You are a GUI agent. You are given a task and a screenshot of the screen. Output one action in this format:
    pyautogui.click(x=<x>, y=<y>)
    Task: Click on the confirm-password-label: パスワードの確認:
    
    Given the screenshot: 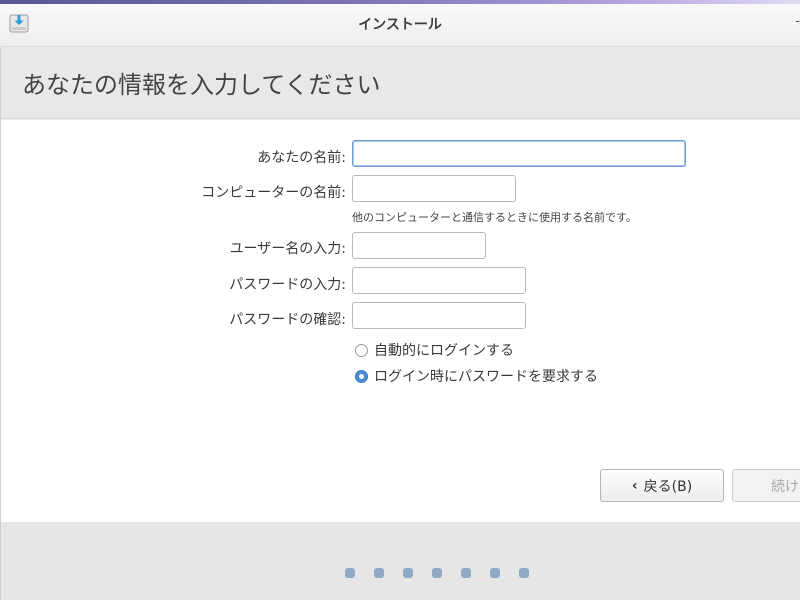 What is the action you would take?
    pyautogui.click(x=287, y=320)
    